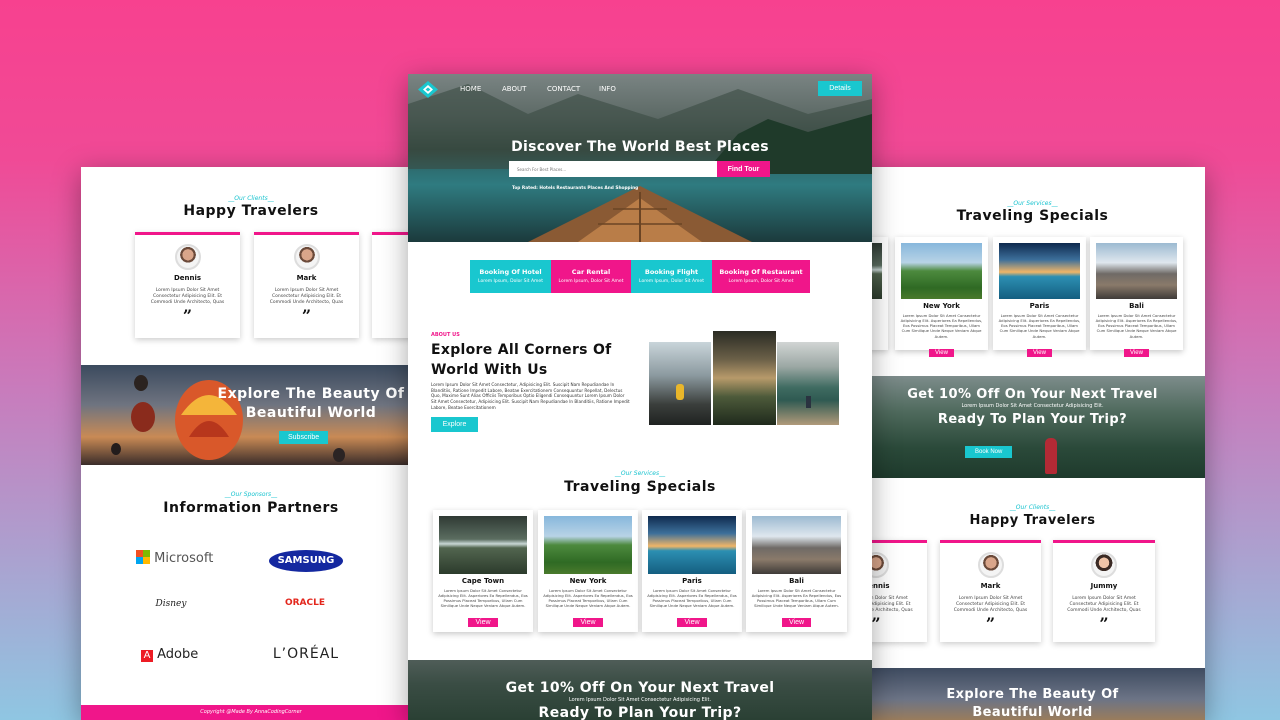 This screenshot has width=1280, height=720. What do you see at coordinates (613, 169) in the screenshot?
I see `search-input` at bounding box center [613, 169].